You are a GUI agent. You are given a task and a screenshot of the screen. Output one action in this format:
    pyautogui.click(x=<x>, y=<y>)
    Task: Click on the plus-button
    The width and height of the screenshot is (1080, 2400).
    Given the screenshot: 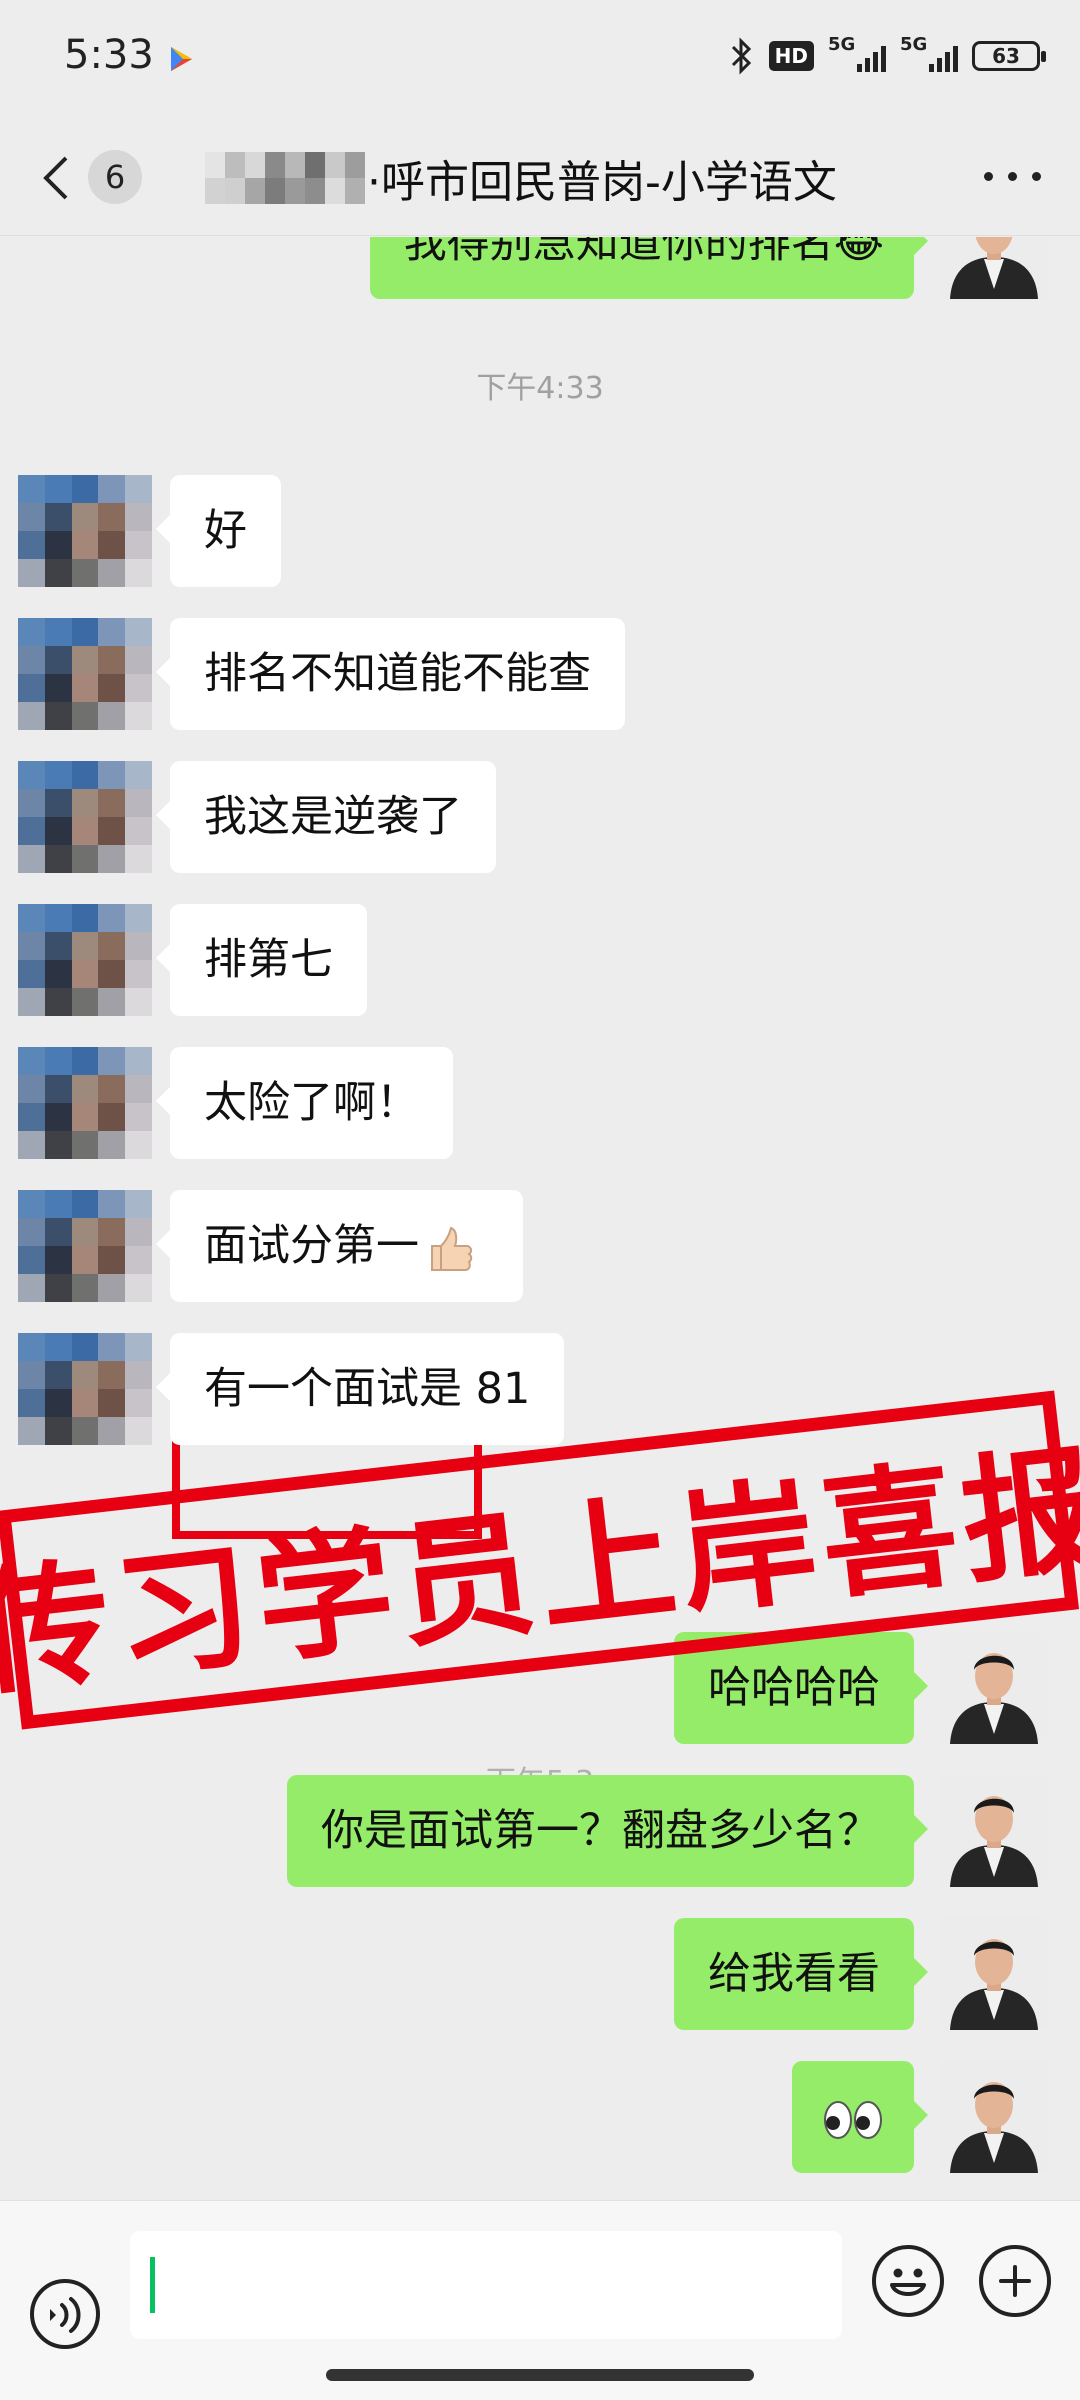 What is the action you would take?
    pyautogui.click(x=1015, y=2281)
    